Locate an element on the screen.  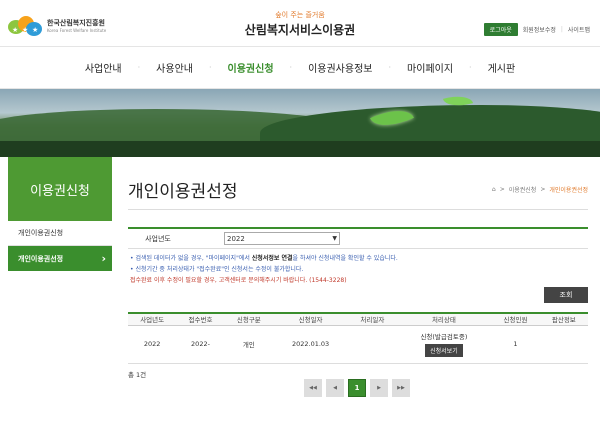
breadcrumb-item: 이용권신청 is located at coordinates (523, 189).